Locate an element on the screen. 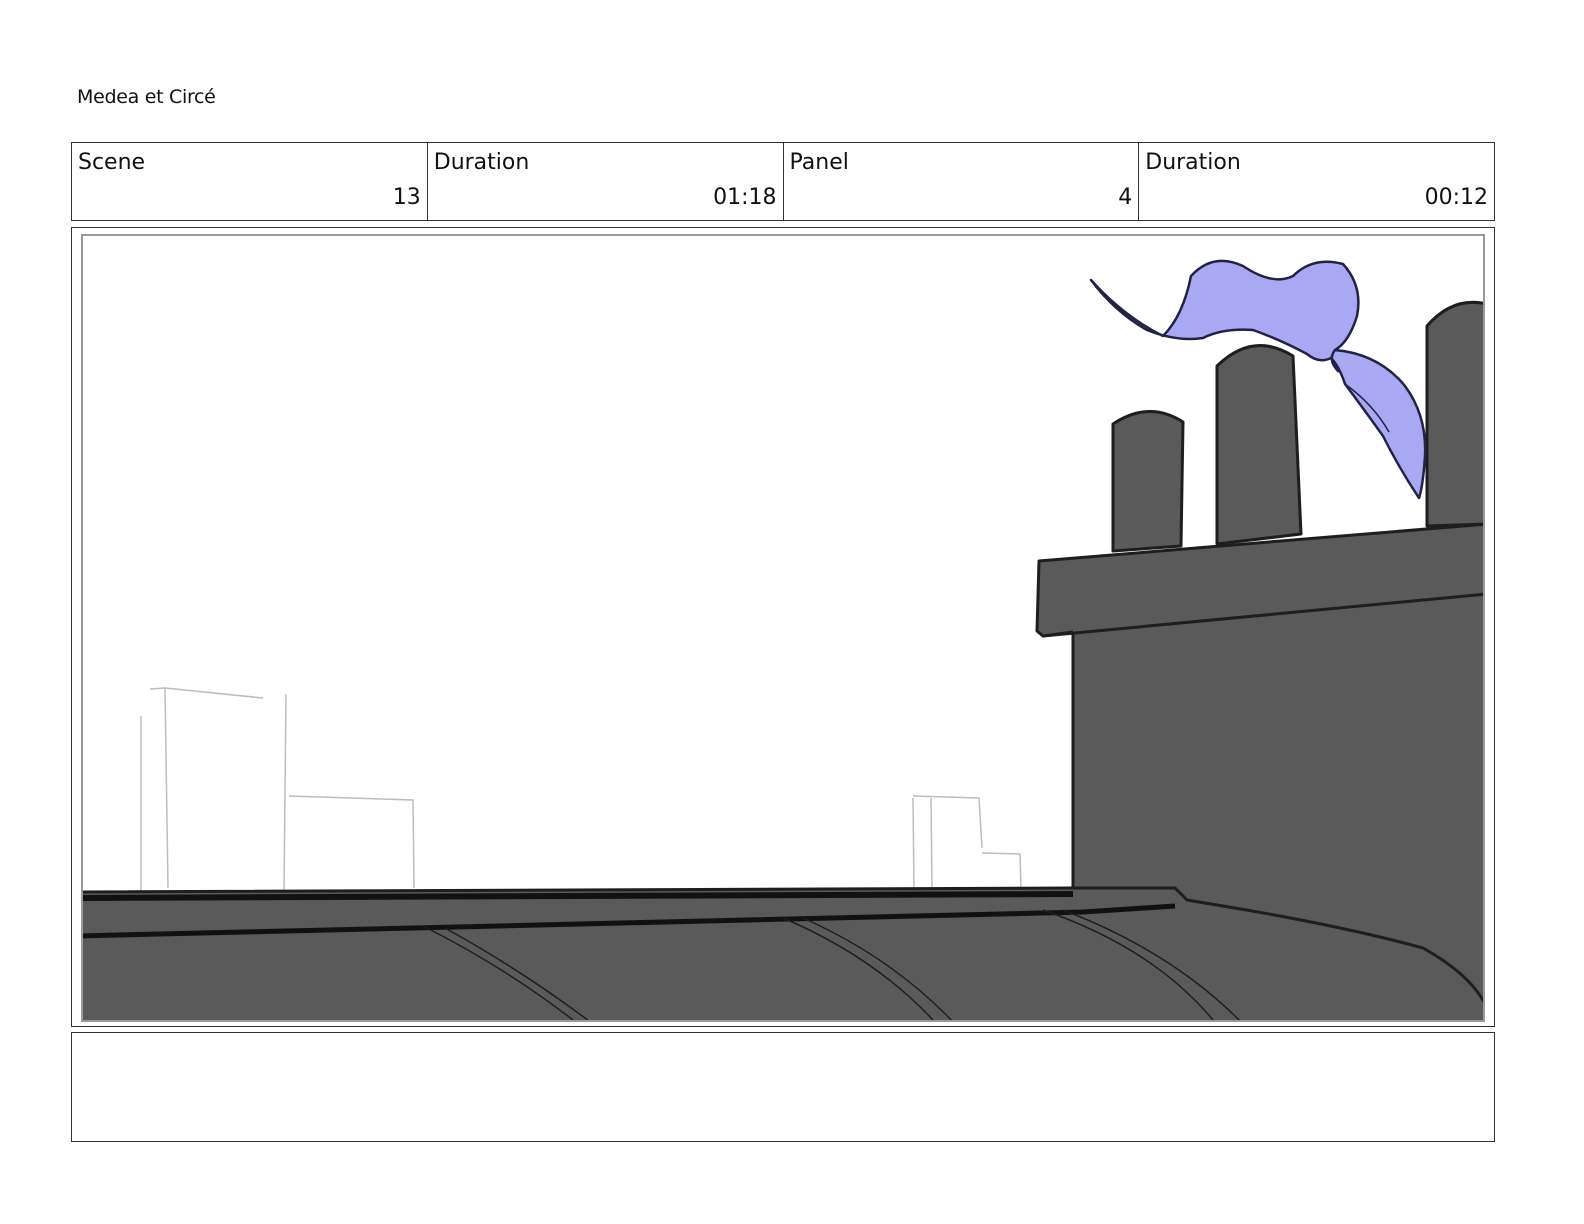 Image resolution: width=1584 pixels, height=1224 pixels. panel-value: 4 is located at coordinates (1125, 197).